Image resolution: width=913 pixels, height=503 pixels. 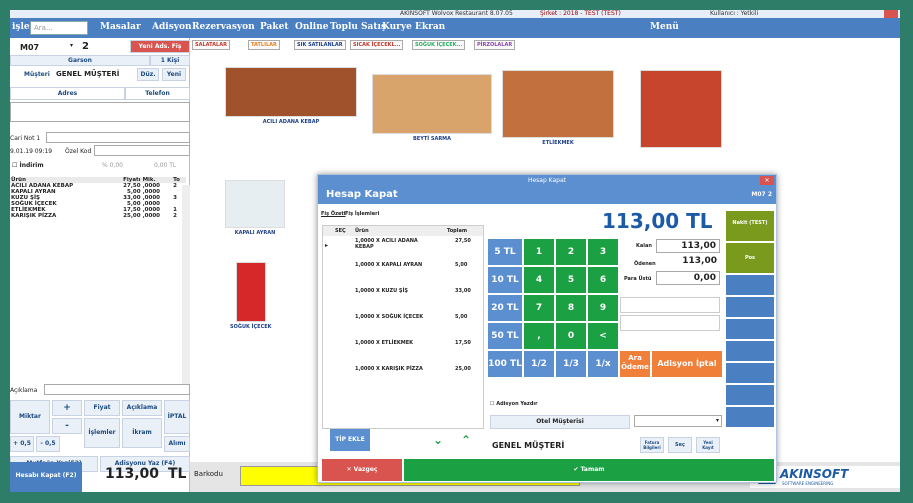 What do you see at coordinates (571, 336) in the screenshot?
I see `key-0: 0` at bounding box center [571, 336].